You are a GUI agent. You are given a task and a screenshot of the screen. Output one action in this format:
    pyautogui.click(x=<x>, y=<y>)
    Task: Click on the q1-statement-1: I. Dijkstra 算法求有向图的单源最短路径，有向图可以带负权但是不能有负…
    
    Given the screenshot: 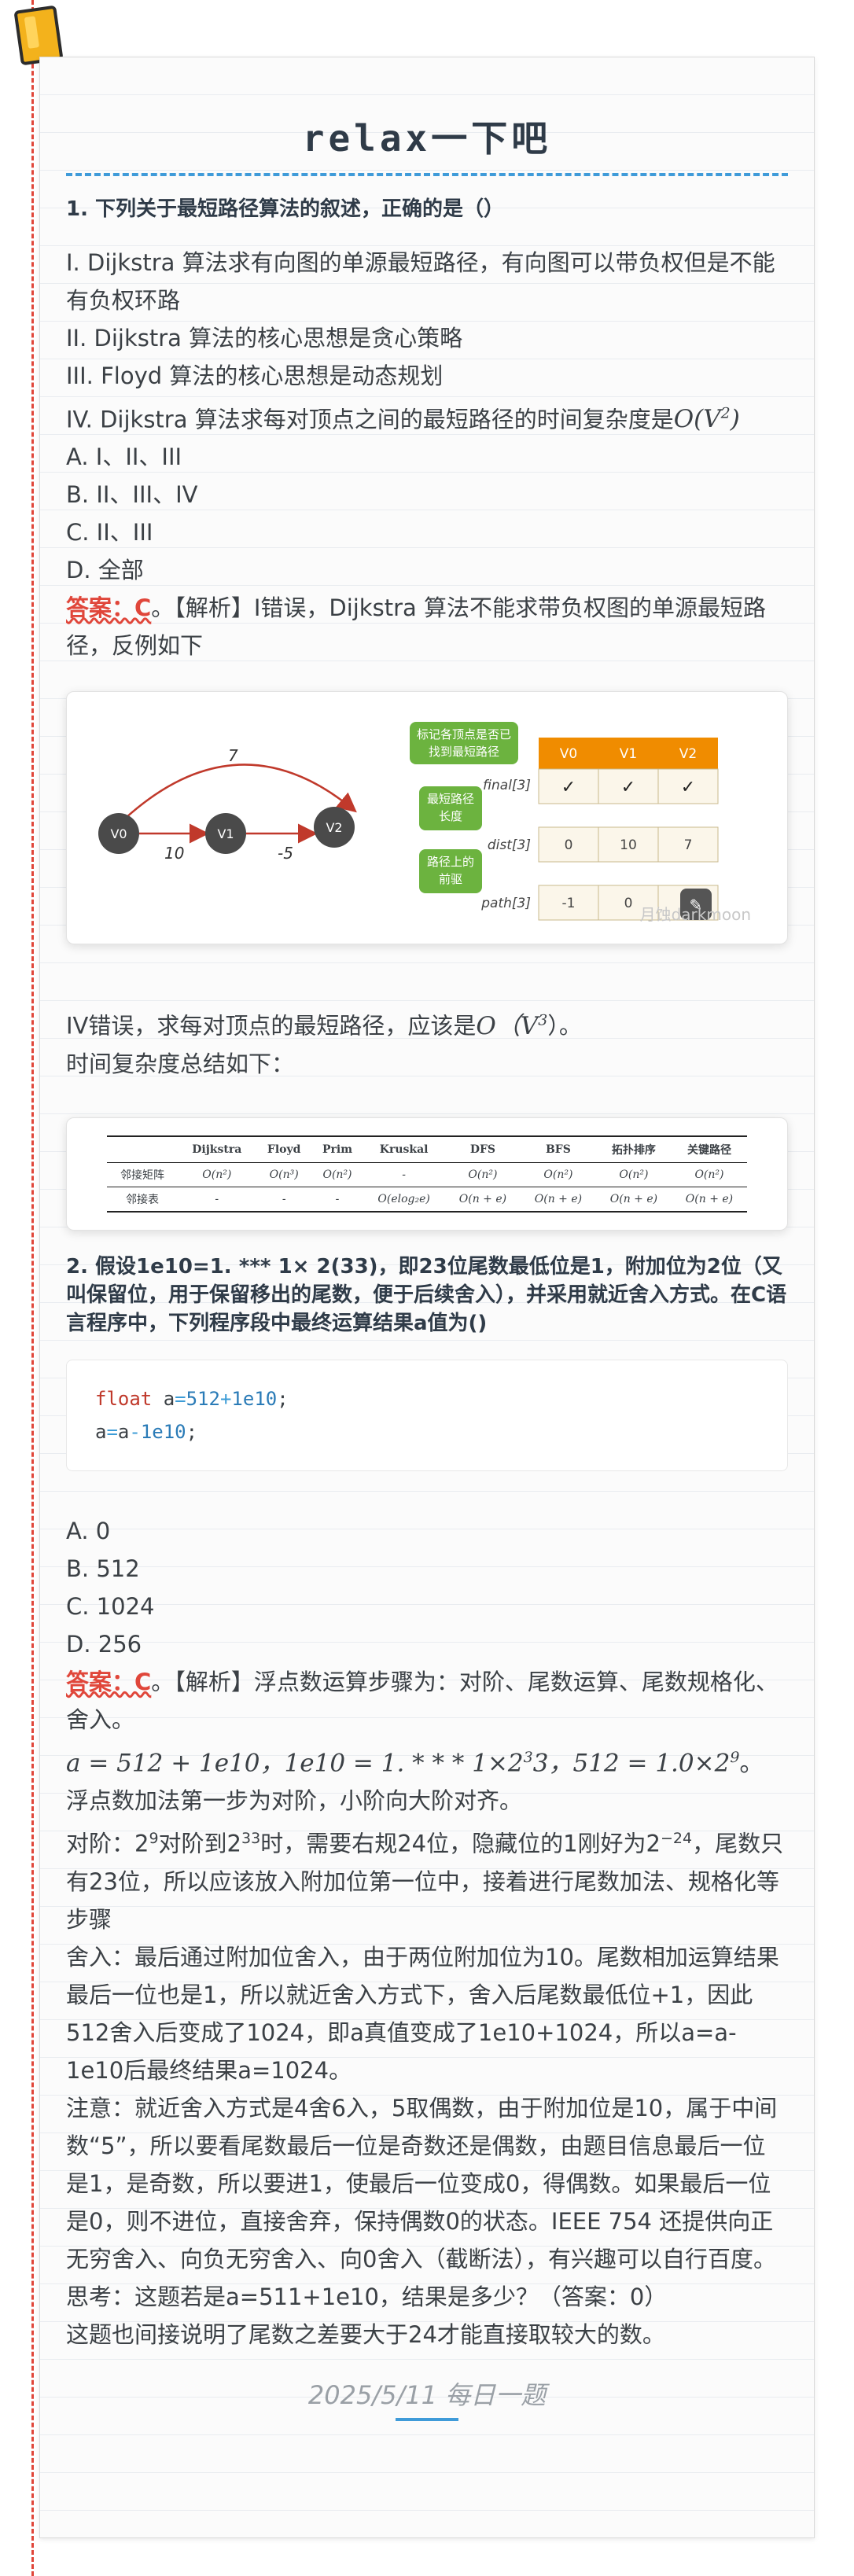 What is the action you would take?
    pyautogui.click(x=420, y=281)
    